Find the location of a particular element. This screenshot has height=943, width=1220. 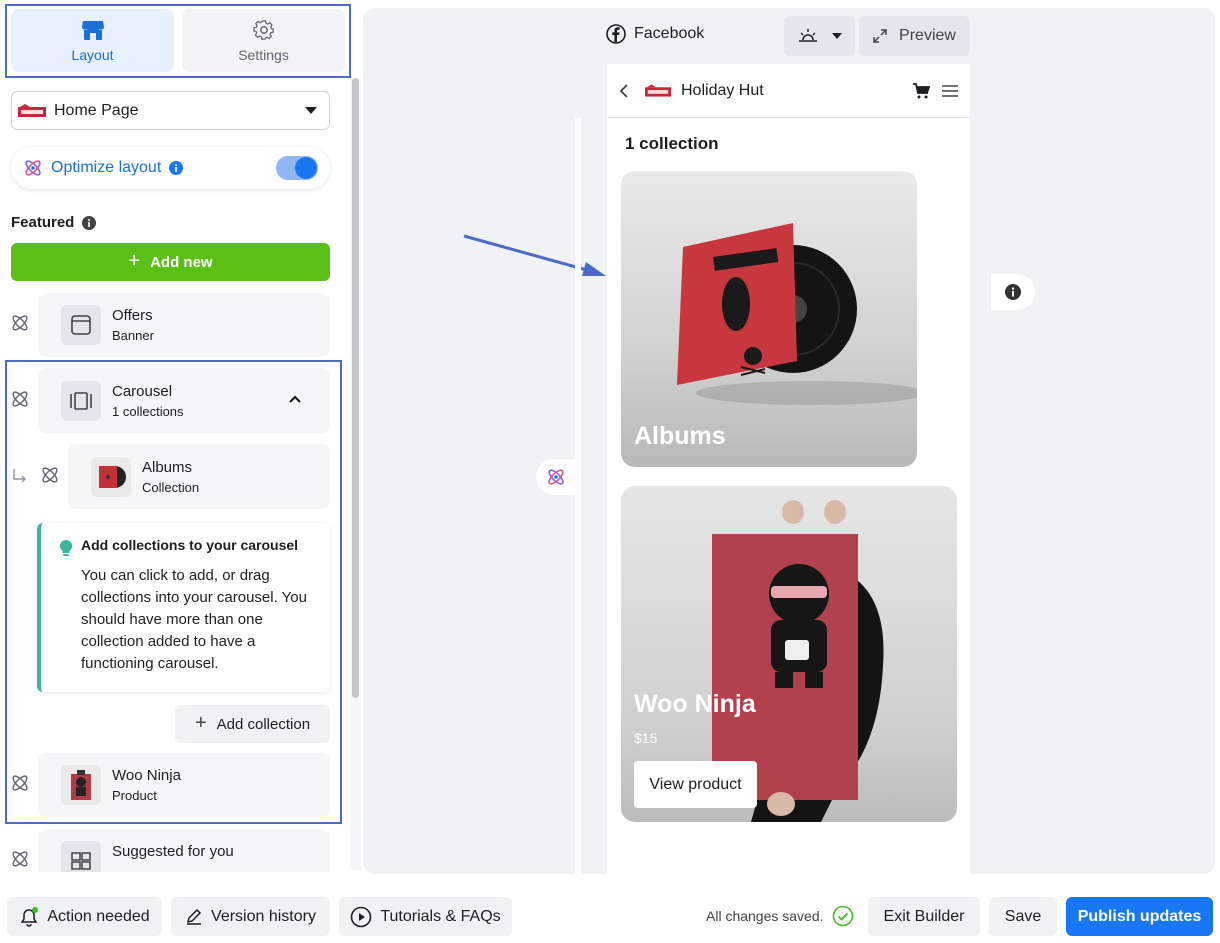

theme-toggle-button is located at coordinates (819, 36).